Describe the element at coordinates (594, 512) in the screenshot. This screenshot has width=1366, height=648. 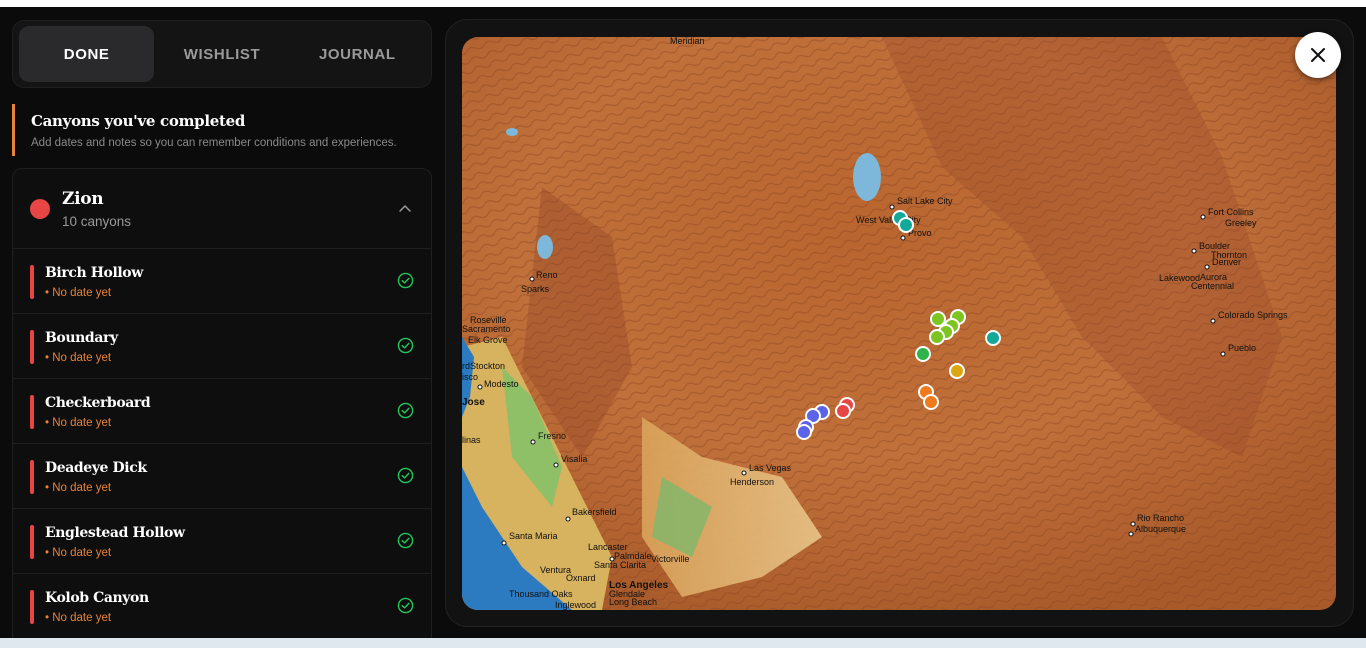
I see `svg-text: Bakersfield` at that location.